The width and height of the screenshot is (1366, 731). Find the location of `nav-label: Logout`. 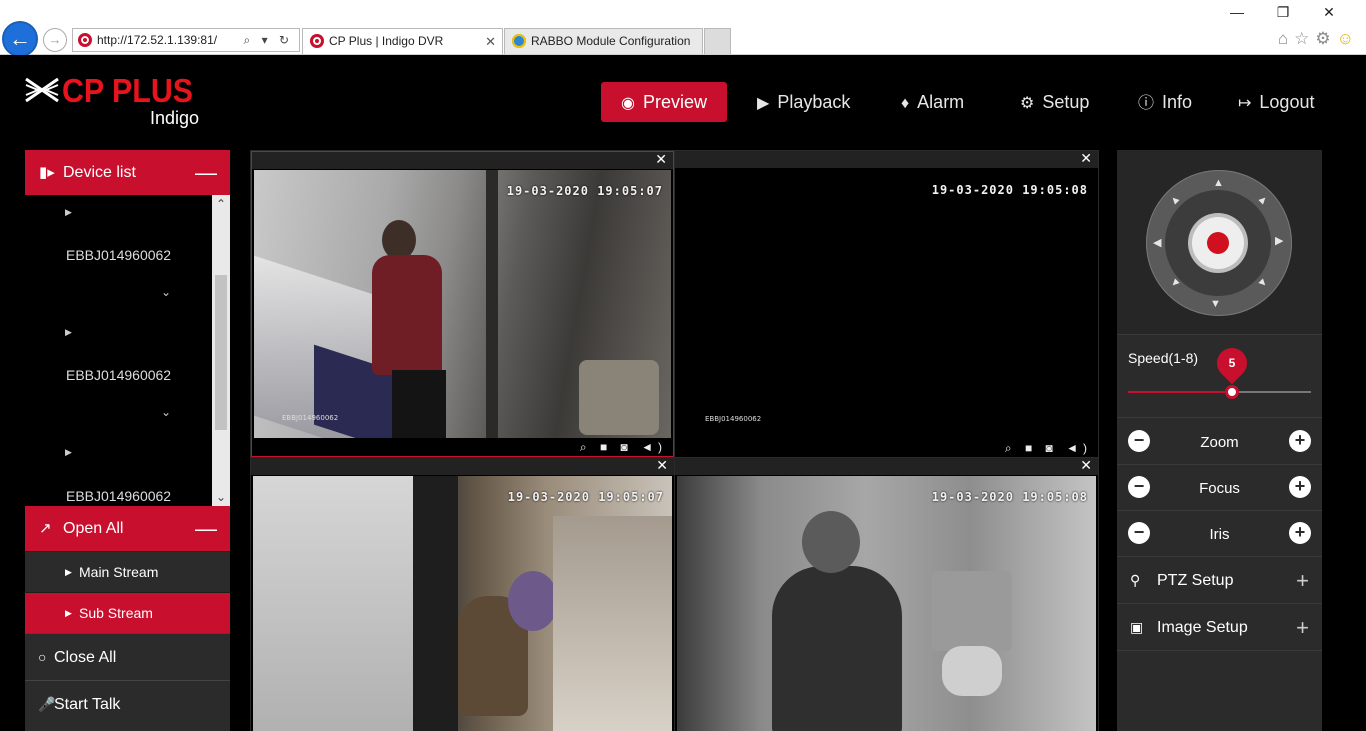

nav-label: Logout is located at coordinates (1287, 102).